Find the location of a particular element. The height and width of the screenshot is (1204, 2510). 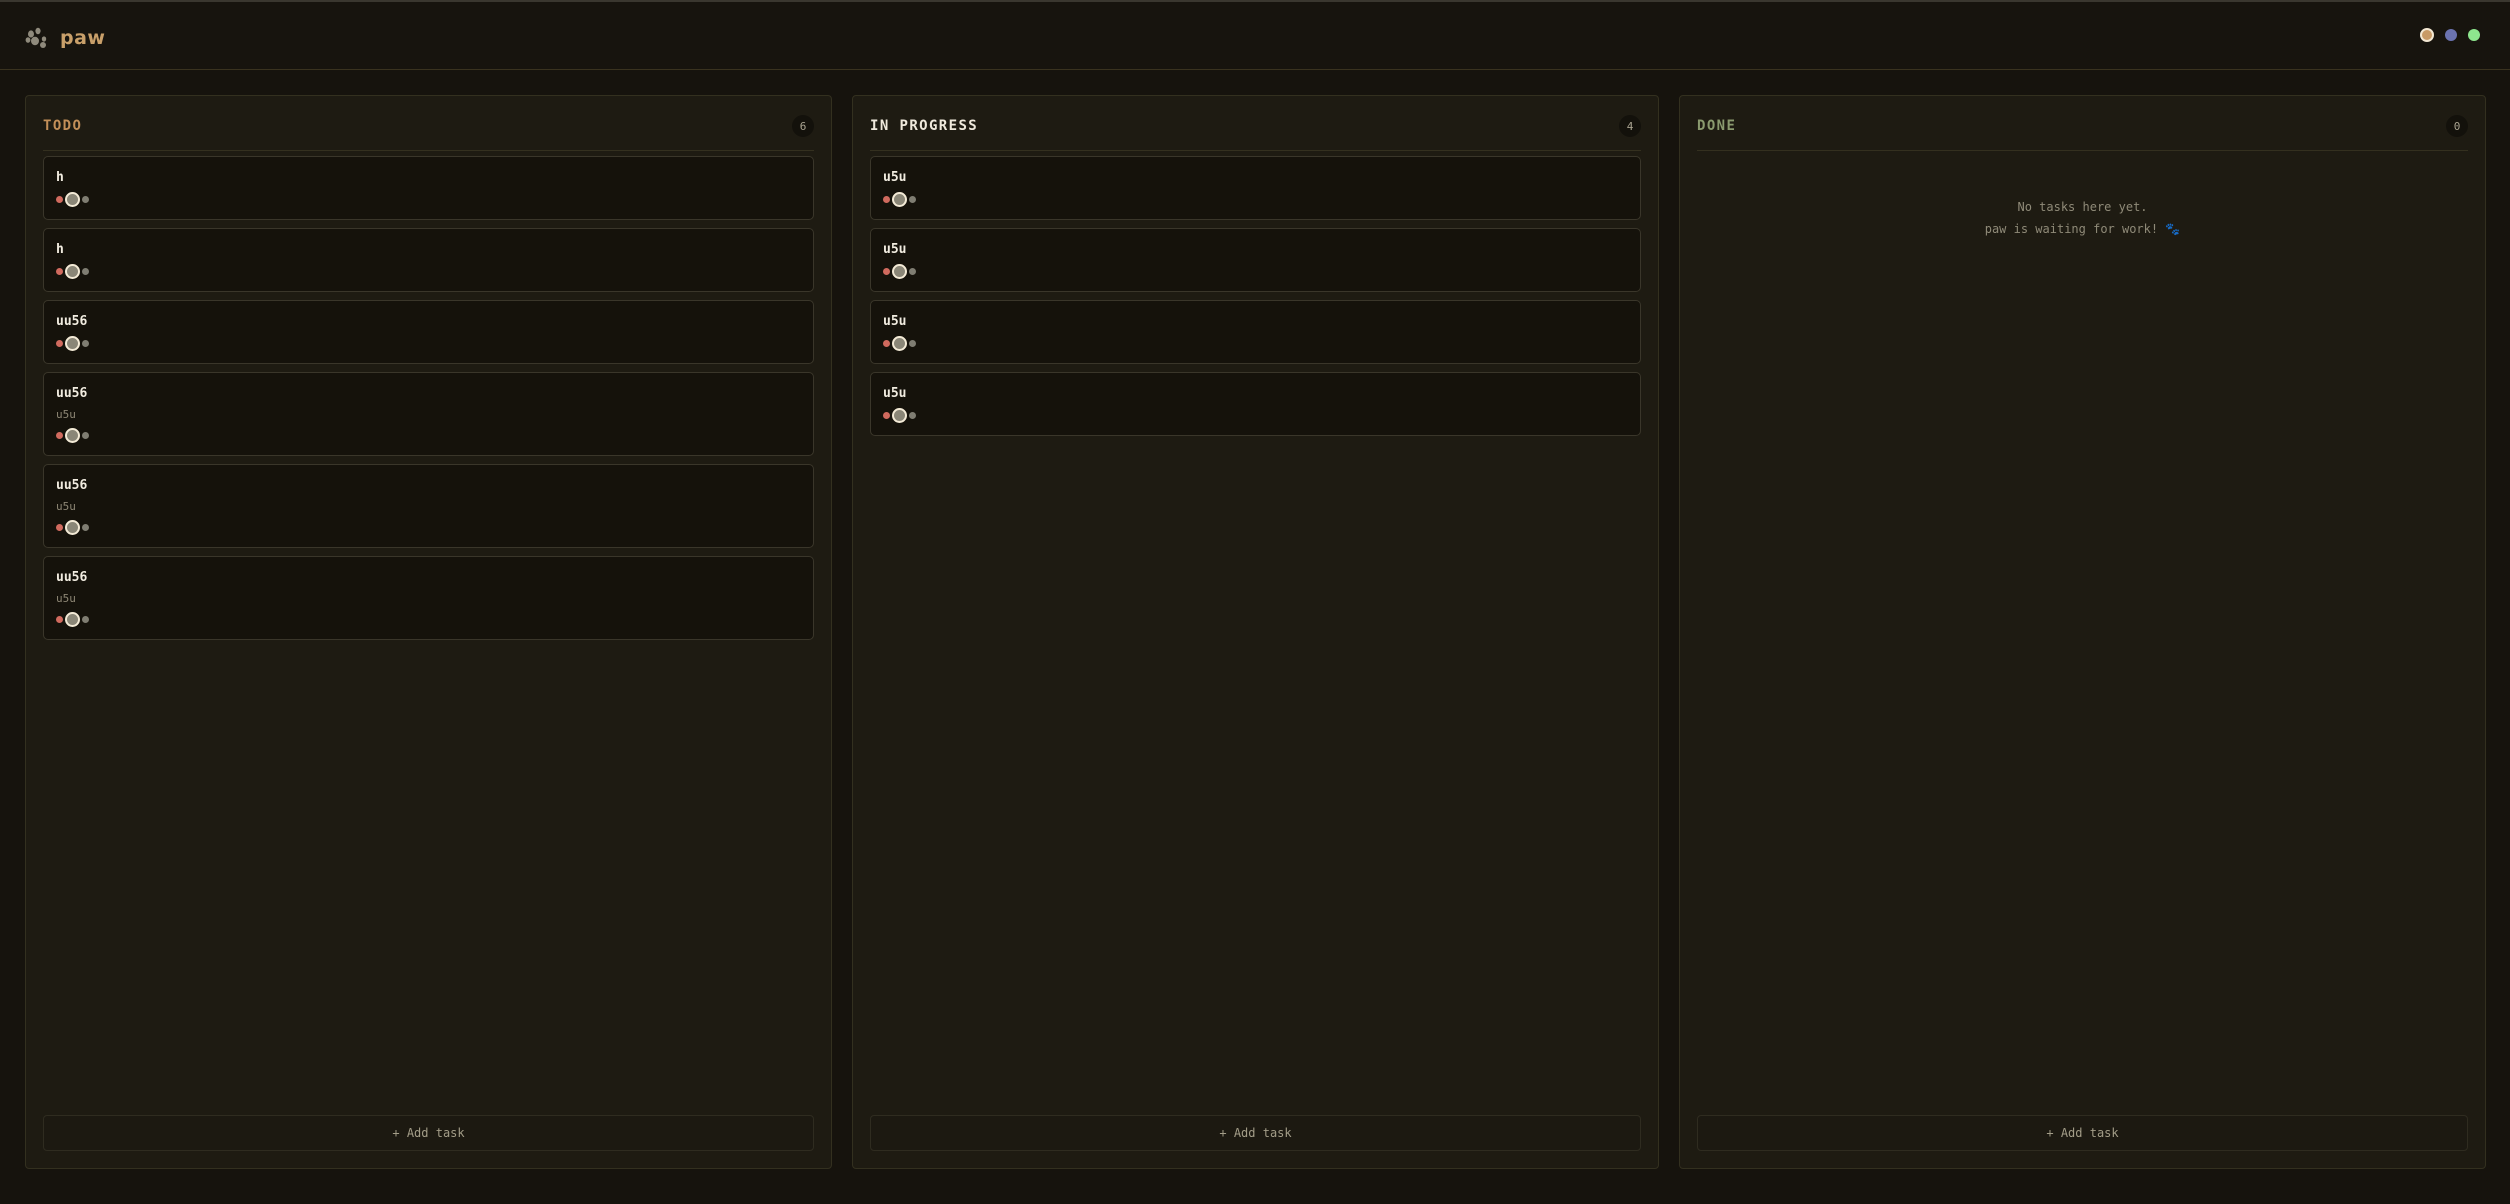

column-header: TODO 6 is located at coordinates (428, 131).